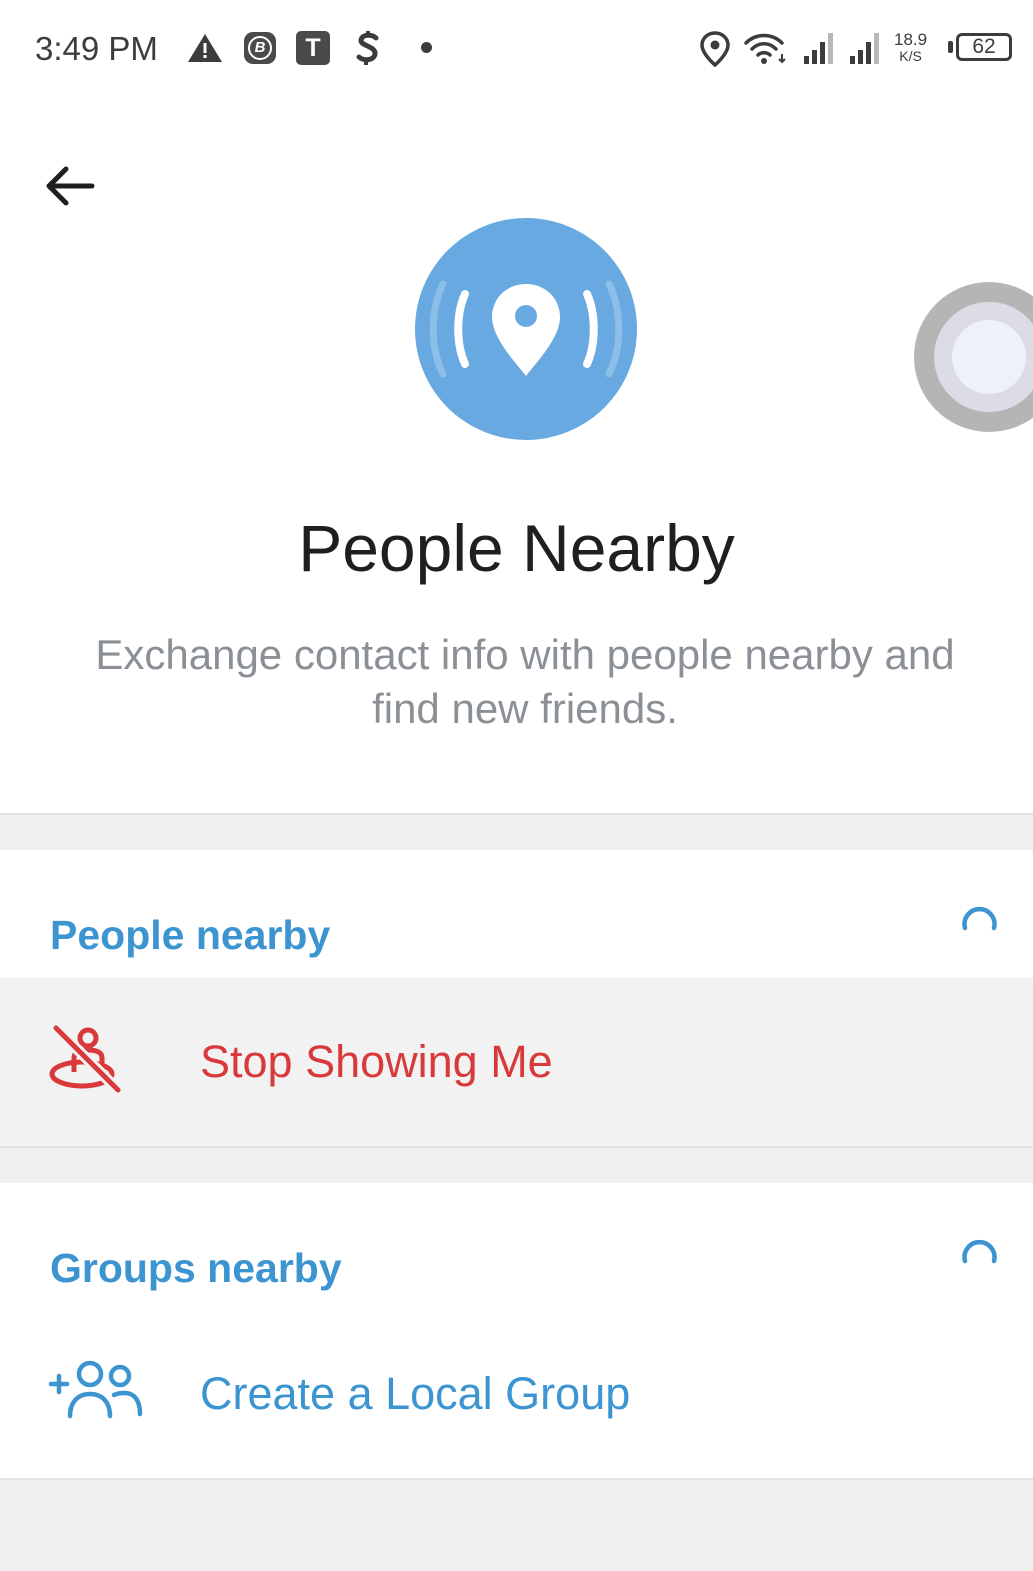 The width and height of the screenshot is (1033, 1571). Describe the element at coordinates (984, 47) in the screenshot. I see `battery-icon: 62` at that location.